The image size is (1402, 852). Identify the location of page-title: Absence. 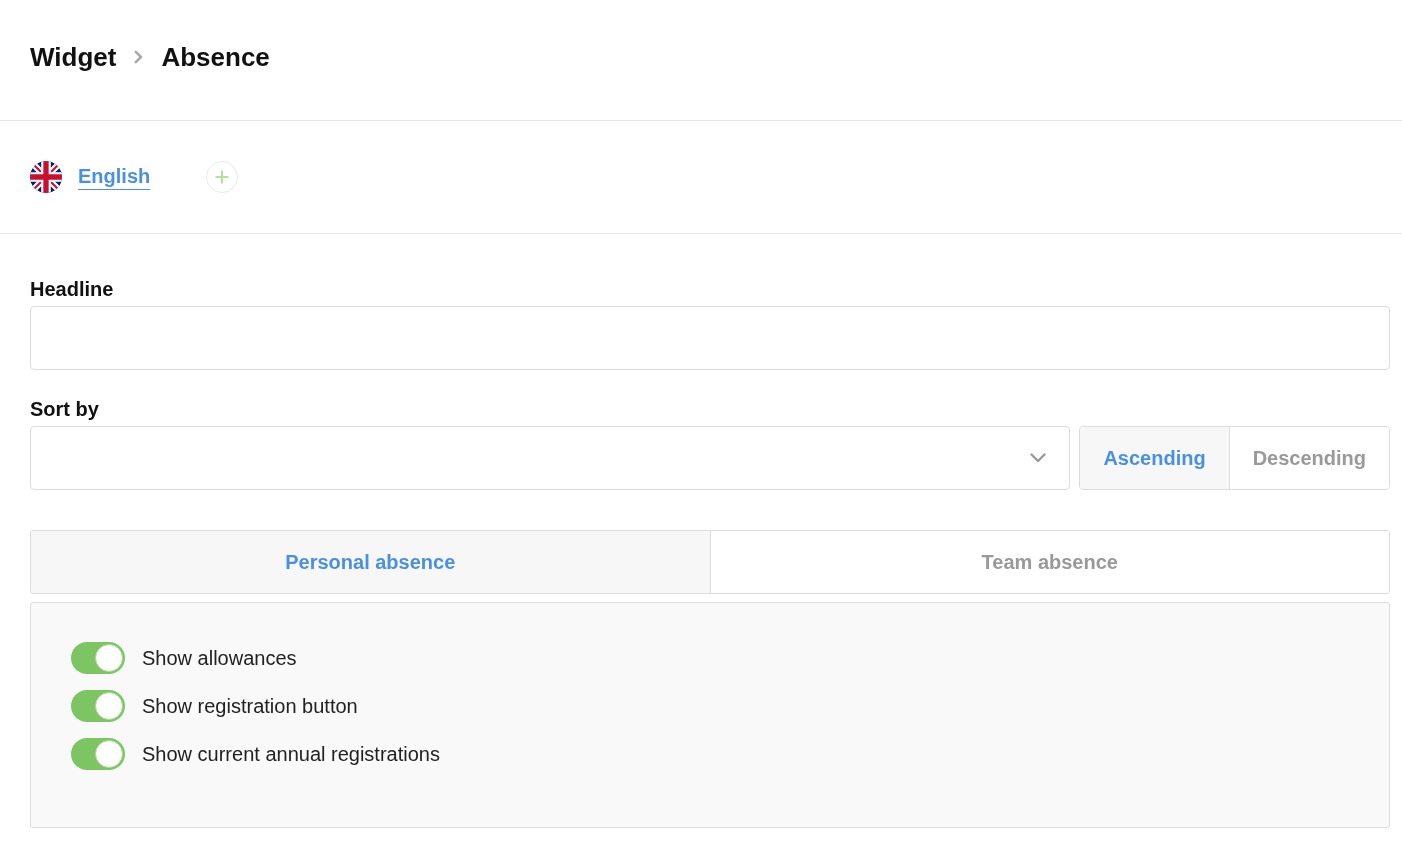
(215, 57).